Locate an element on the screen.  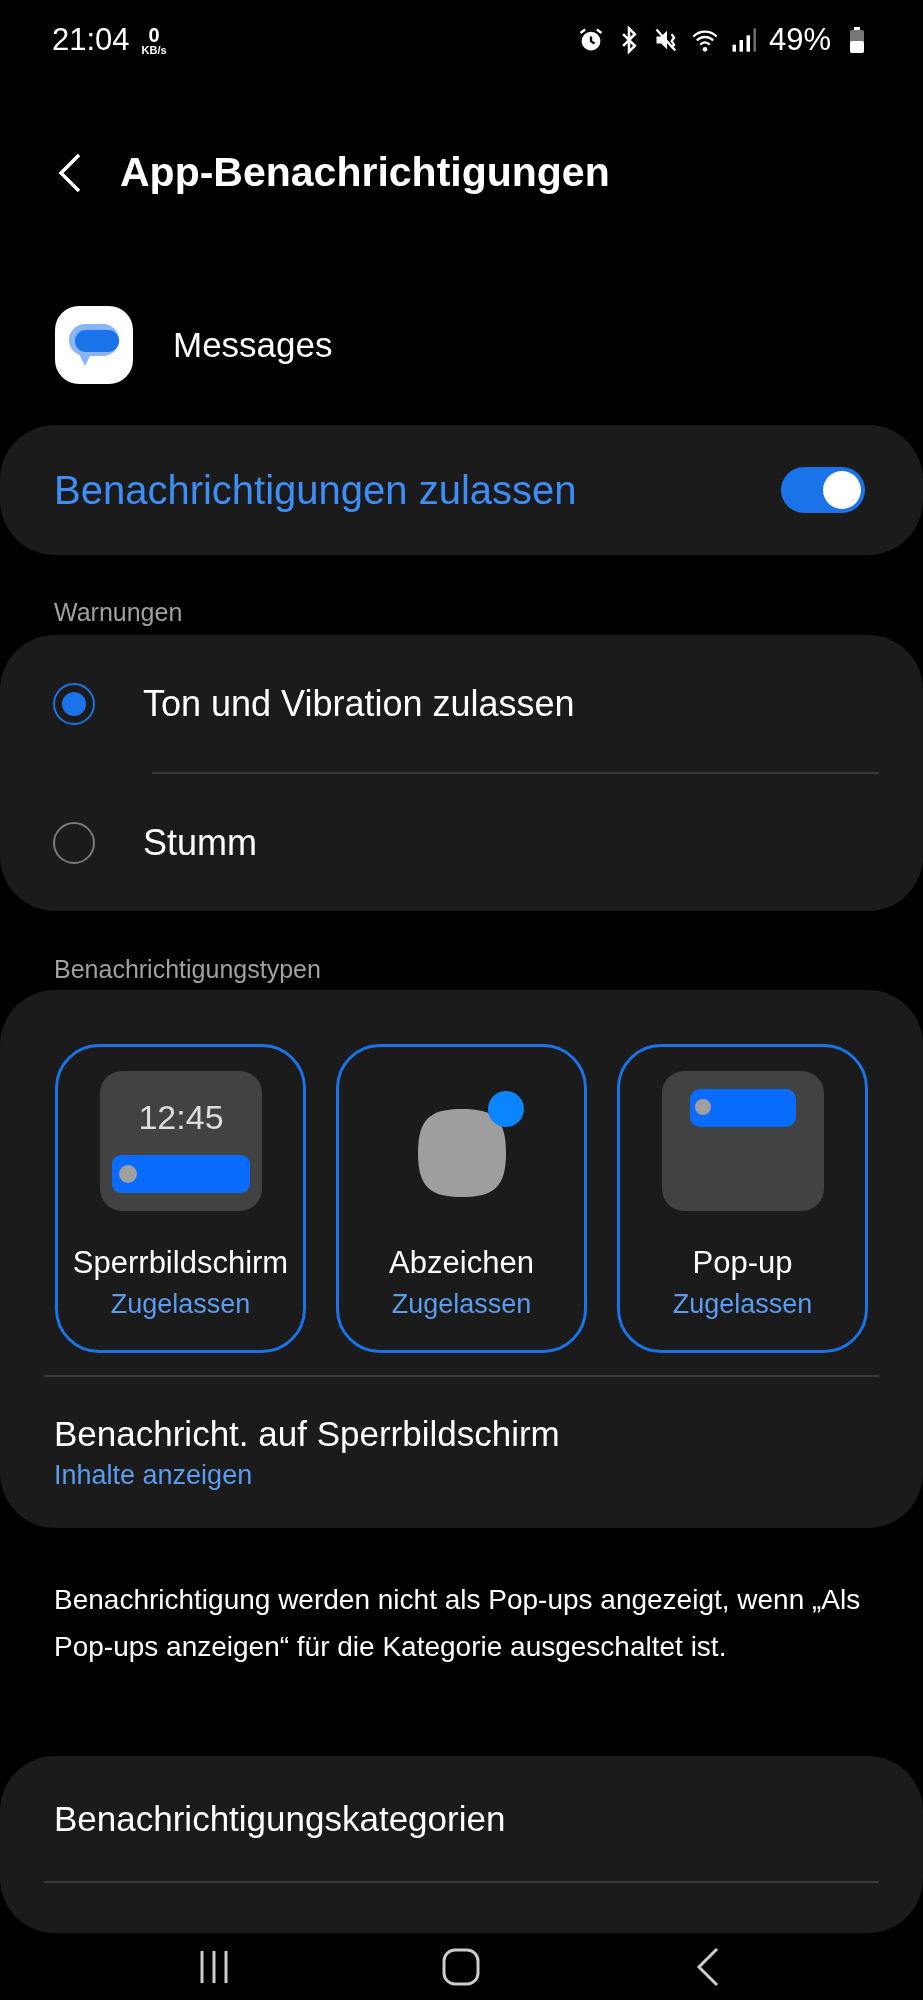
notification-type-tile: Pop-up Zugelassen is located at coordinates (742, 1198).